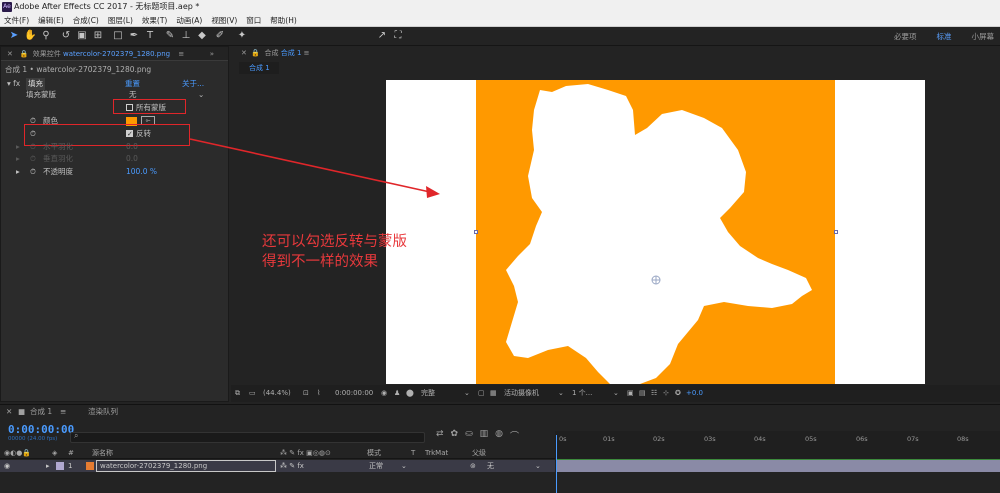  Describe the element at coordinates (18, 453) in the screenshot. I see `av-switch-icons: ◉◐●🔒` at that location.